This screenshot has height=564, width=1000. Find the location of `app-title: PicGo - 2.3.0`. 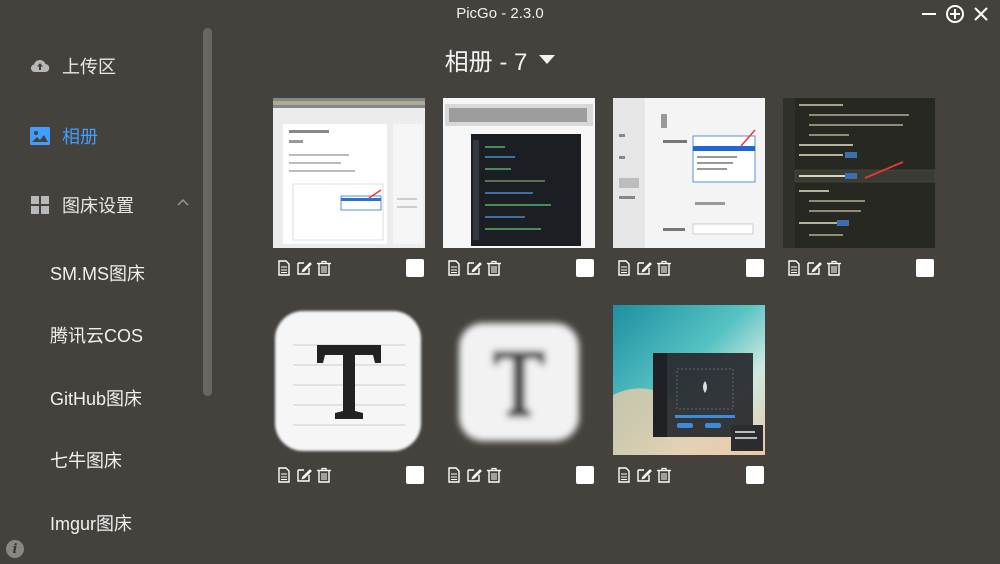

app-title: PicGo - 2.3.0 is located at coordinates (500, 13).